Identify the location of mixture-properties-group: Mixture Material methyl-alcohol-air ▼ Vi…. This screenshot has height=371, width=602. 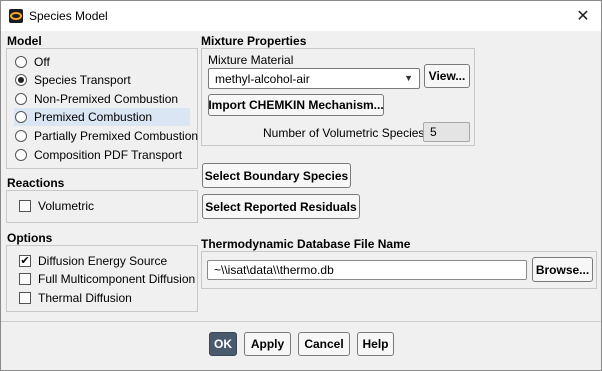
(338, 97).